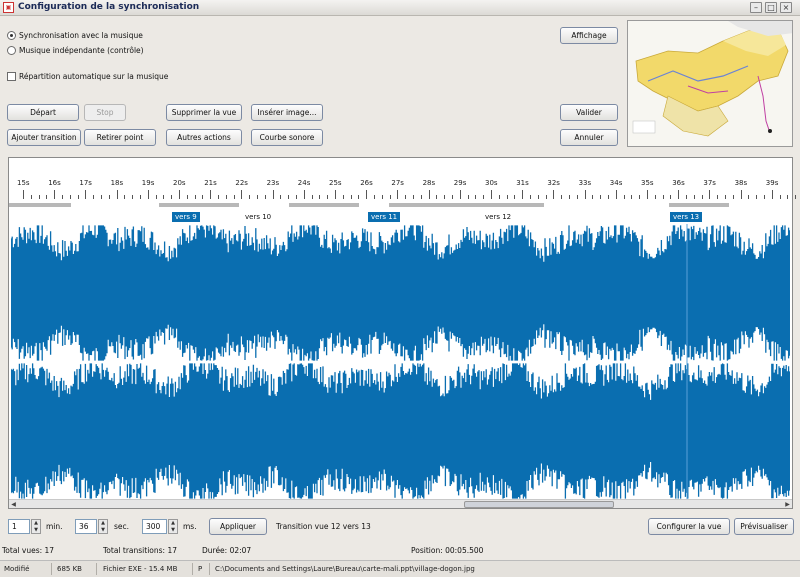  What do you see at coordinates (19, 526) in the screenshot?
I see `minutes-field: 1` at bounding box center [19, 526].